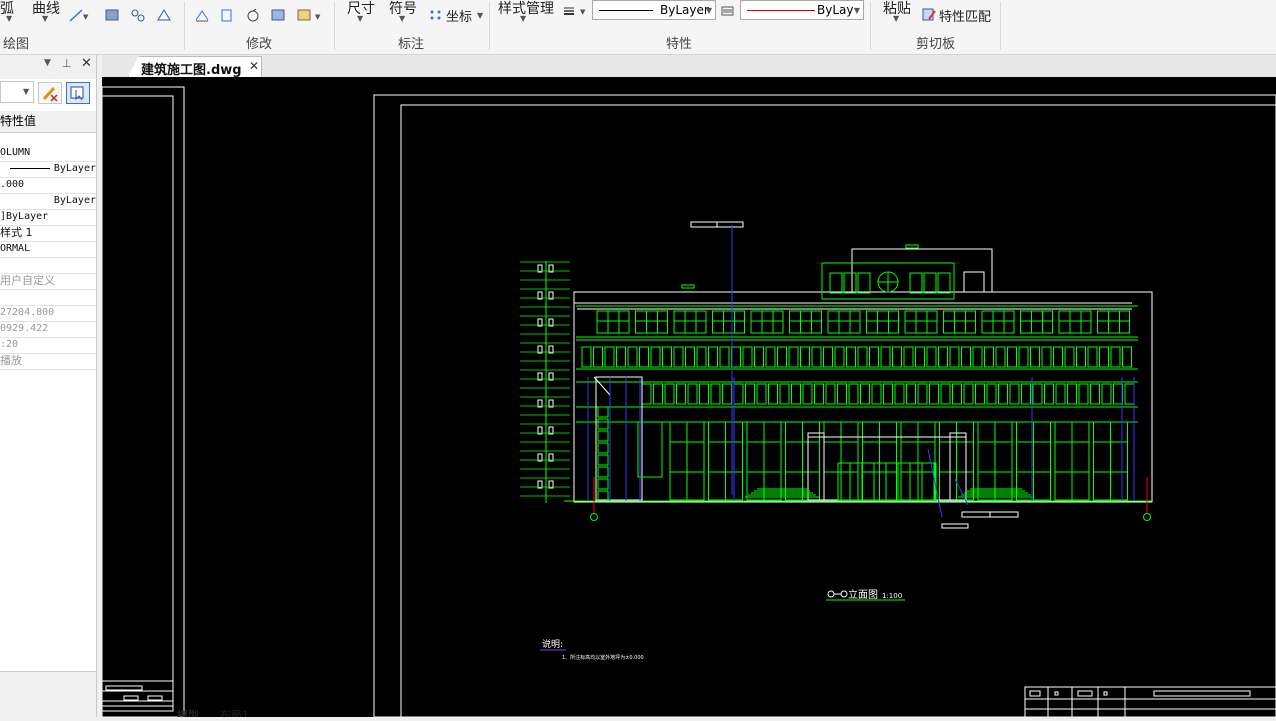 The width and height of the screenshot is (1276, 721). I want to click on property-value-linetype: ByLayer, so click(48, 169).